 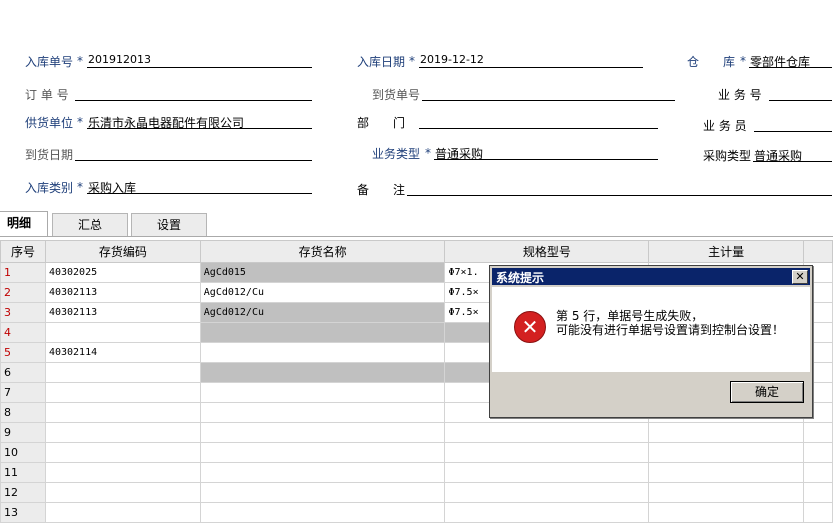 I want to click on warehouse-label: 仓 库, so click(x=711, y=62).